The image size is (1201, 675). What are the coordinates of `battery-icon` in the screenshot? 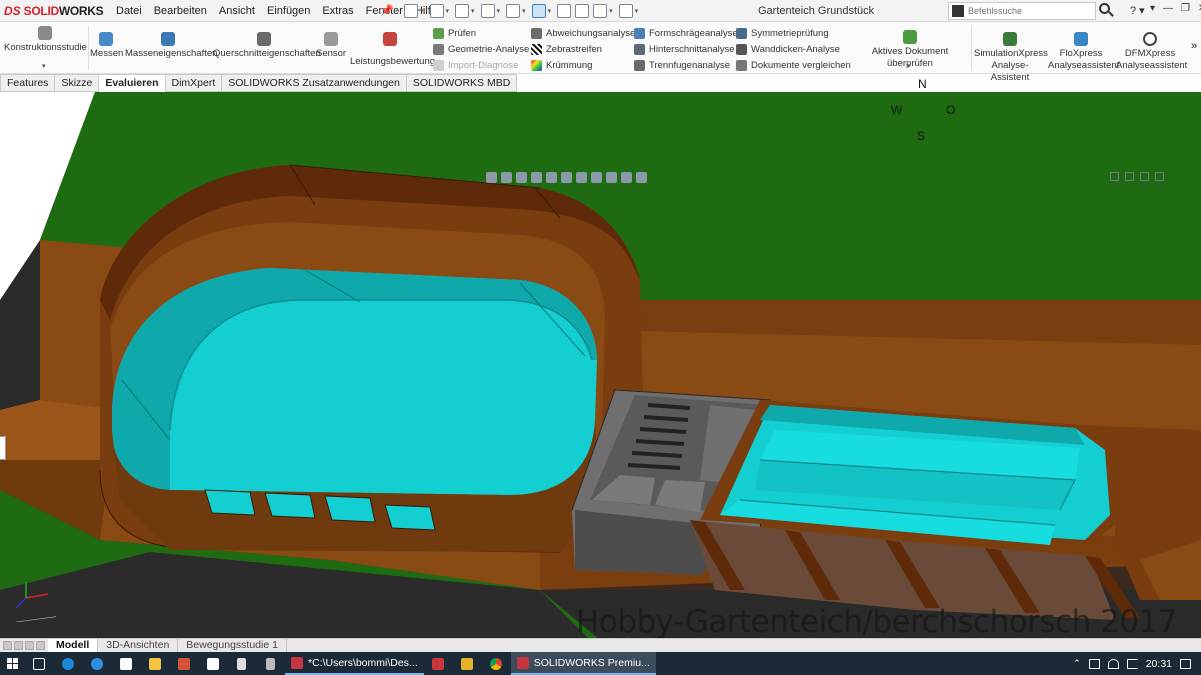 It's located at (1094, 663).